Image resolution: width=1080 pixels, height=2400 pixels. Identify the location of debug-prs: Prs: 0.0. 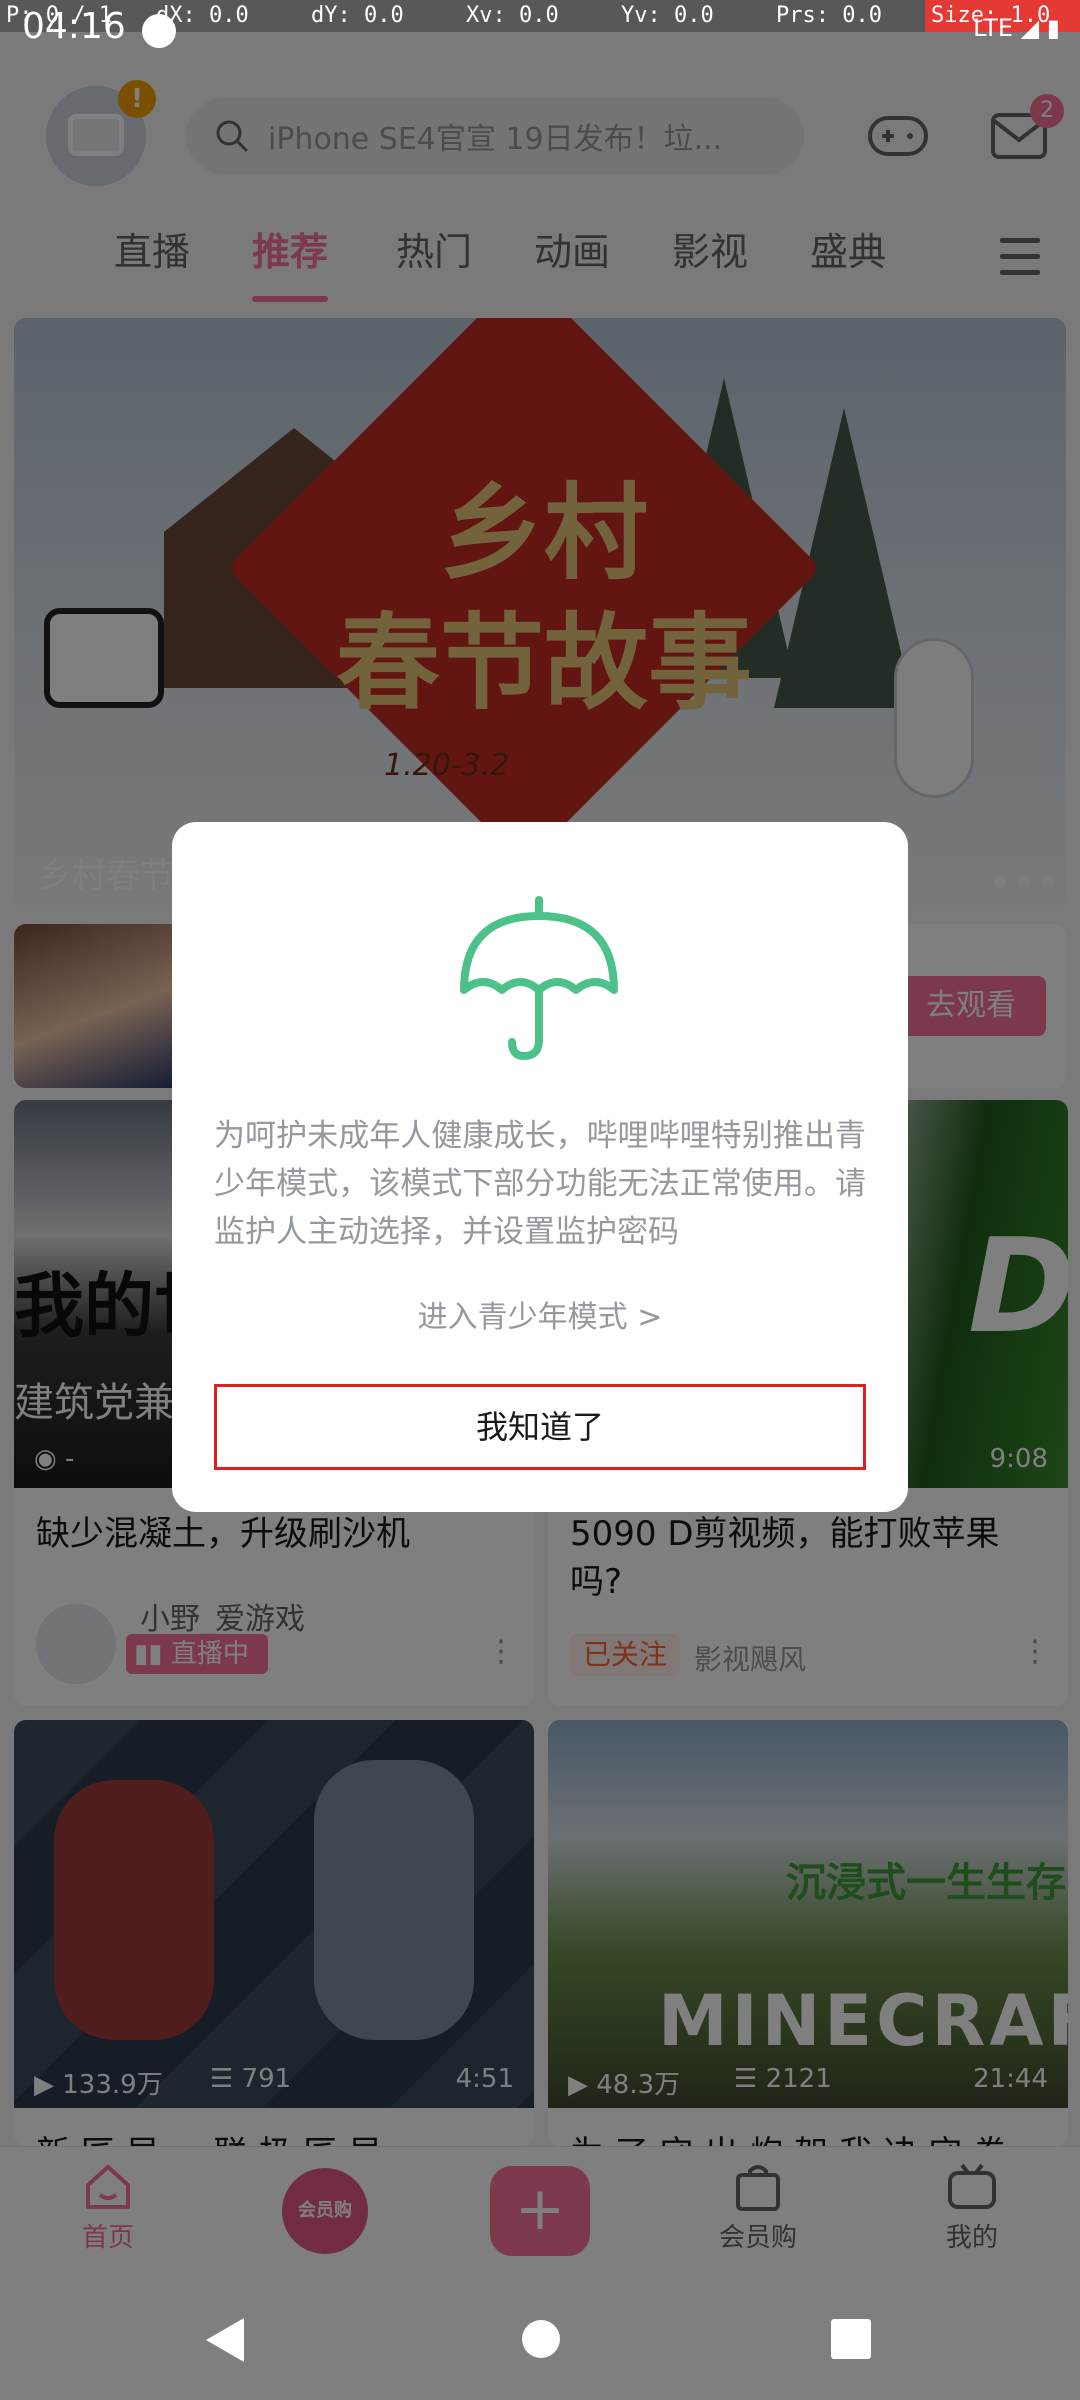
(829, 15).